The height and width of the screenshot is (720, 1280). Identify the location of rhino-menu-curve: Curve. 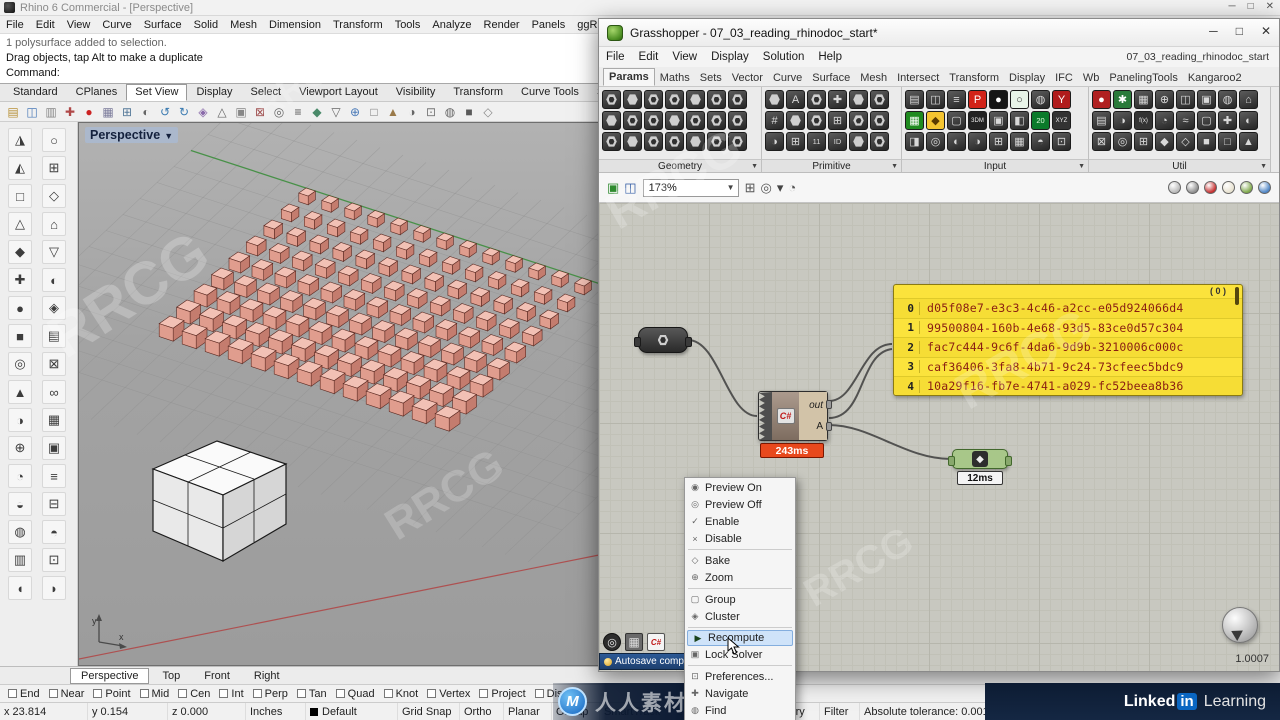
(116, 25).